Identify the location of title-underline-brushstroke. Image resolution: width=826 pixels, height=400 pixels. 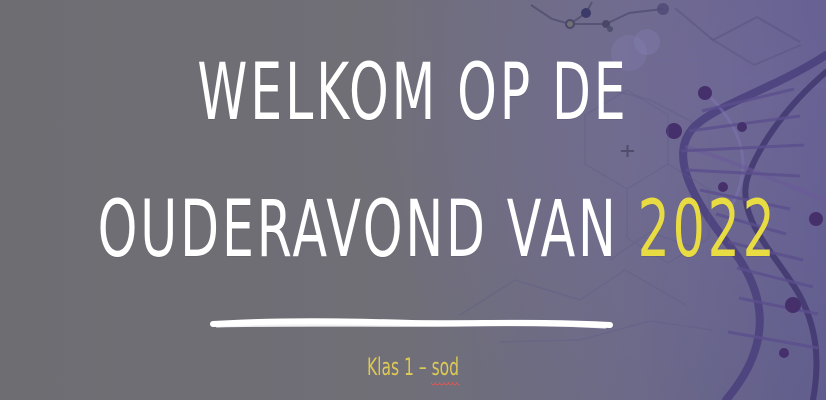
(411, 323).